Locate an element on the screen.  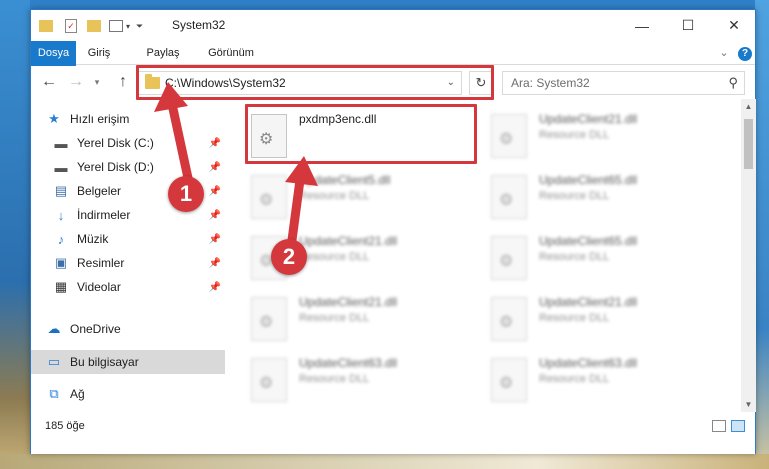
properties-icon: ✓ is located at coordinates (71, 26).